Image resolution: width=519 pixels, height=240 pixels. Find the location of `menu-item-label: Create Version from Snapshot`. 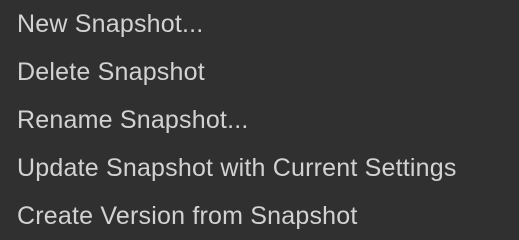

menu-item-label: Create Version from Snapshot is located at coordinates (187, 215).